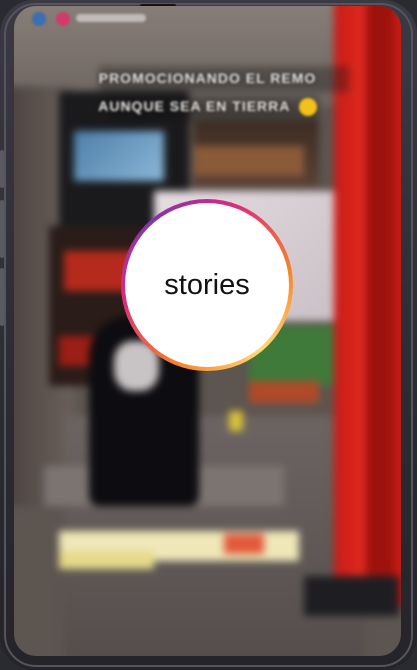  I want to click on grinning-face-emoji-icon, so click(307, 107).